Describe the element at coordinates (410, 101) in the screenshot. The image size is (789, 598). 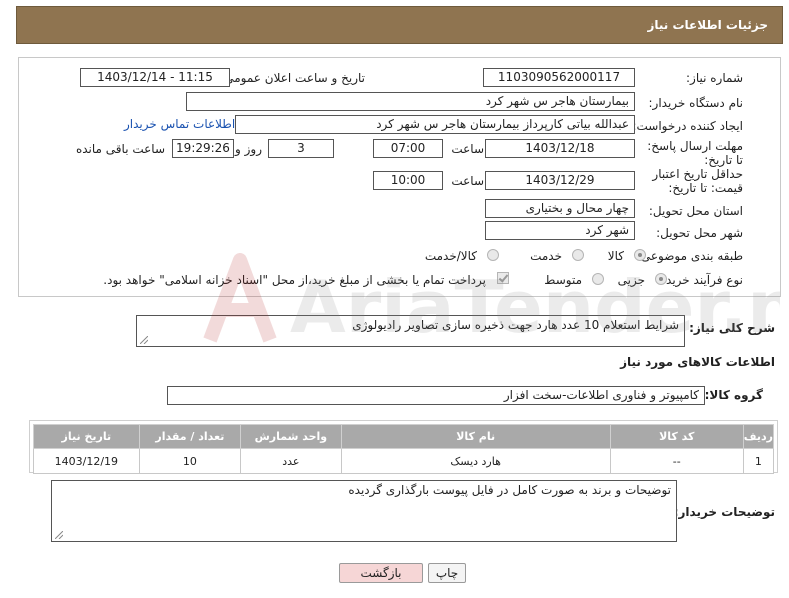
I see `buyer-org-value: بیمارستان هاجر س شهر کرد` at that location.